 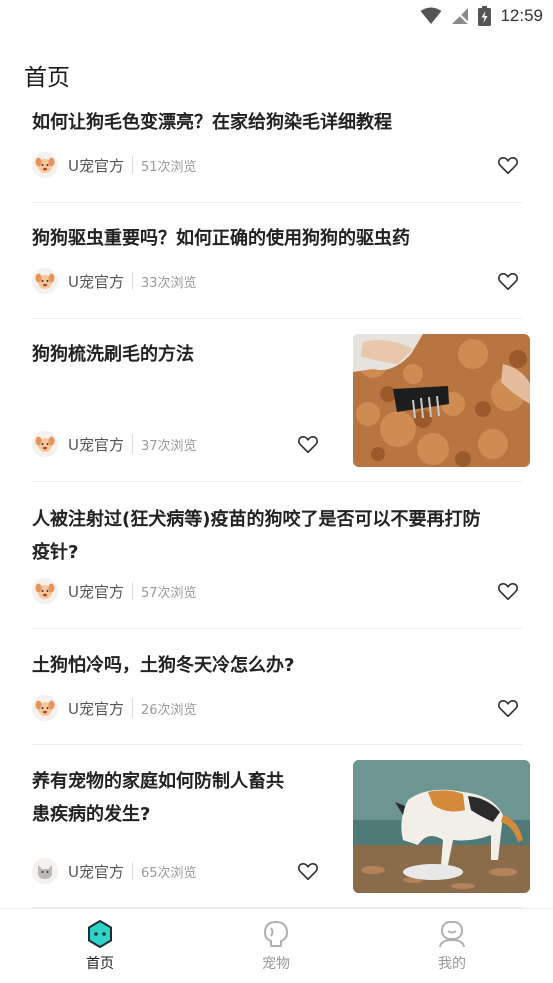 What do you see at coordinates (55, 552) in the screenshot?
I see `article-title-line-2: 疫针?` at bounding box center [55, 552].